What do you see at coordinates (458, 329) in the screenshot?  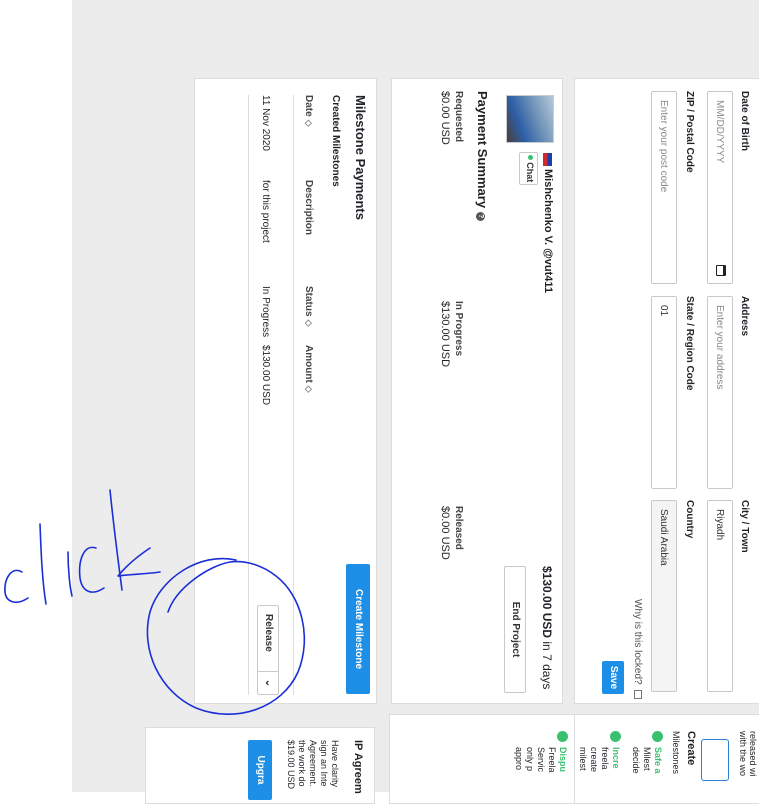 I see `in-progress-label: In Progress` at bounding box center [458, 329].